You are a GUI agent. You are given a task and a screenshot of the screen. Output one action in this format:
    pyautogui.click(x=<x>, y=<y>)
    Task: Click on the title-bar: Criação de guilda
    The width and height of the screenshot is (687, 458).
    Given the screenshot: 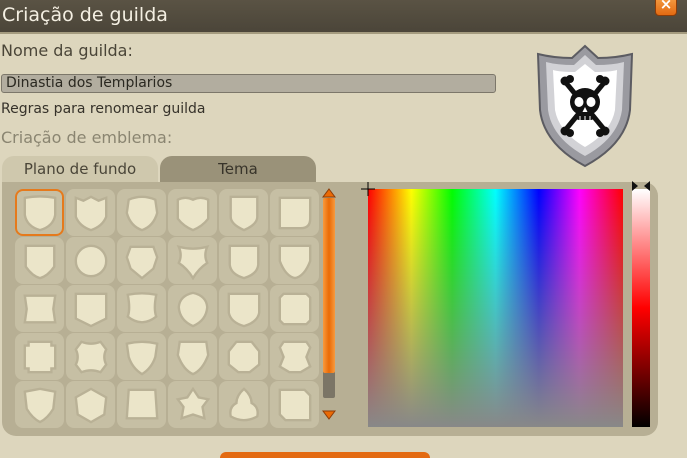 What is the action you would take?
    pyautogui.click(x=343, y=17)
    